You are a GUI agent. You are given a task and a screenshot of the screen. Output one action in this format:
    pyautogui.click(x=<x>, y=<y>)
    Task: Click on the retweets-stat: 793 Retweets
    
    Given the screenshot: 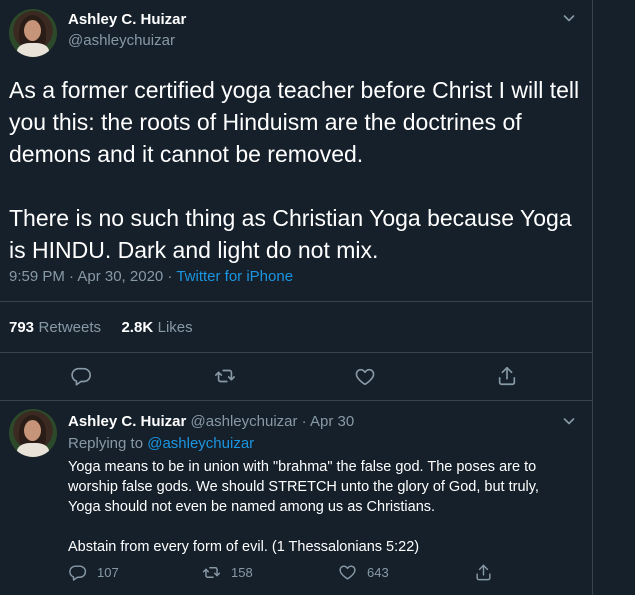 What is the action you would take?
    pyautogui.click(x=55, y=327)
    